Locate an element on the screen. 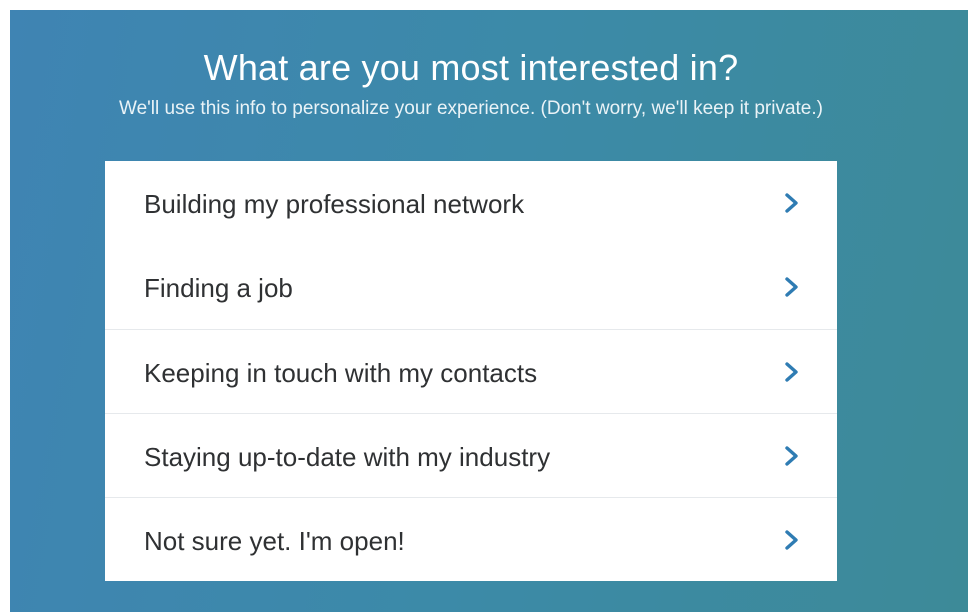 Image resolution: width=968 pixels, height=612 pixels. page-title: What are you most interested in? is located at coordinates (471, 67).